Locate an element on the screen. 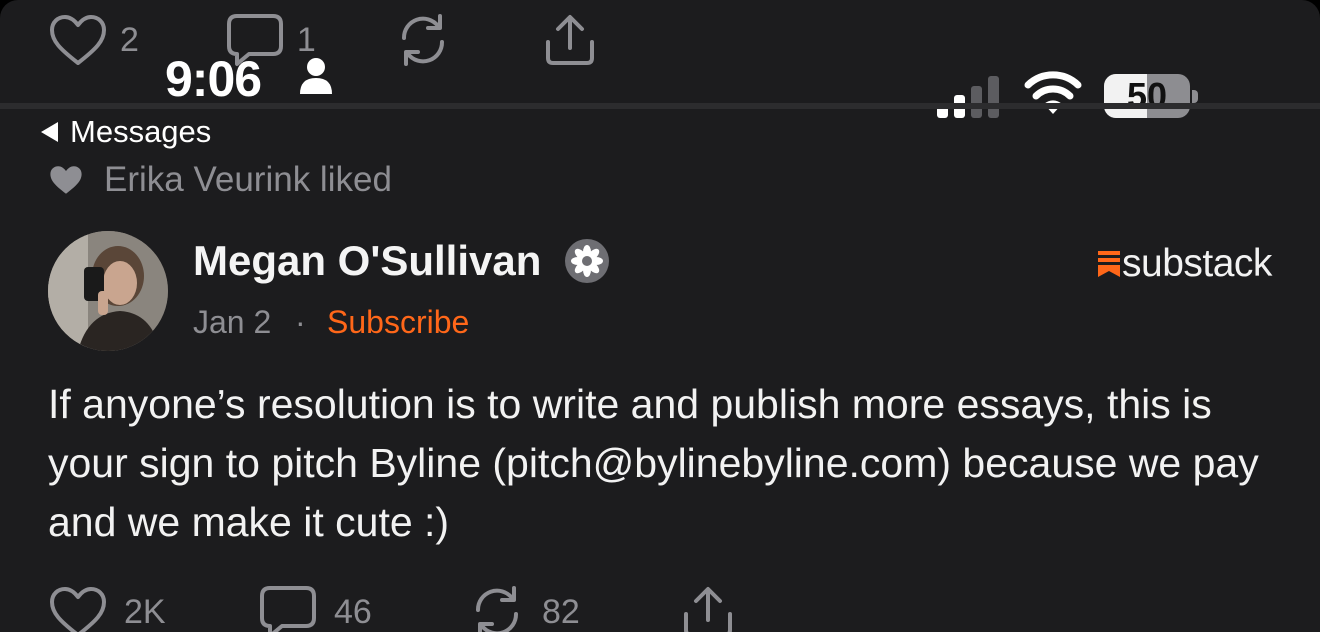  signal-icon is located at coordinates (970, 99).